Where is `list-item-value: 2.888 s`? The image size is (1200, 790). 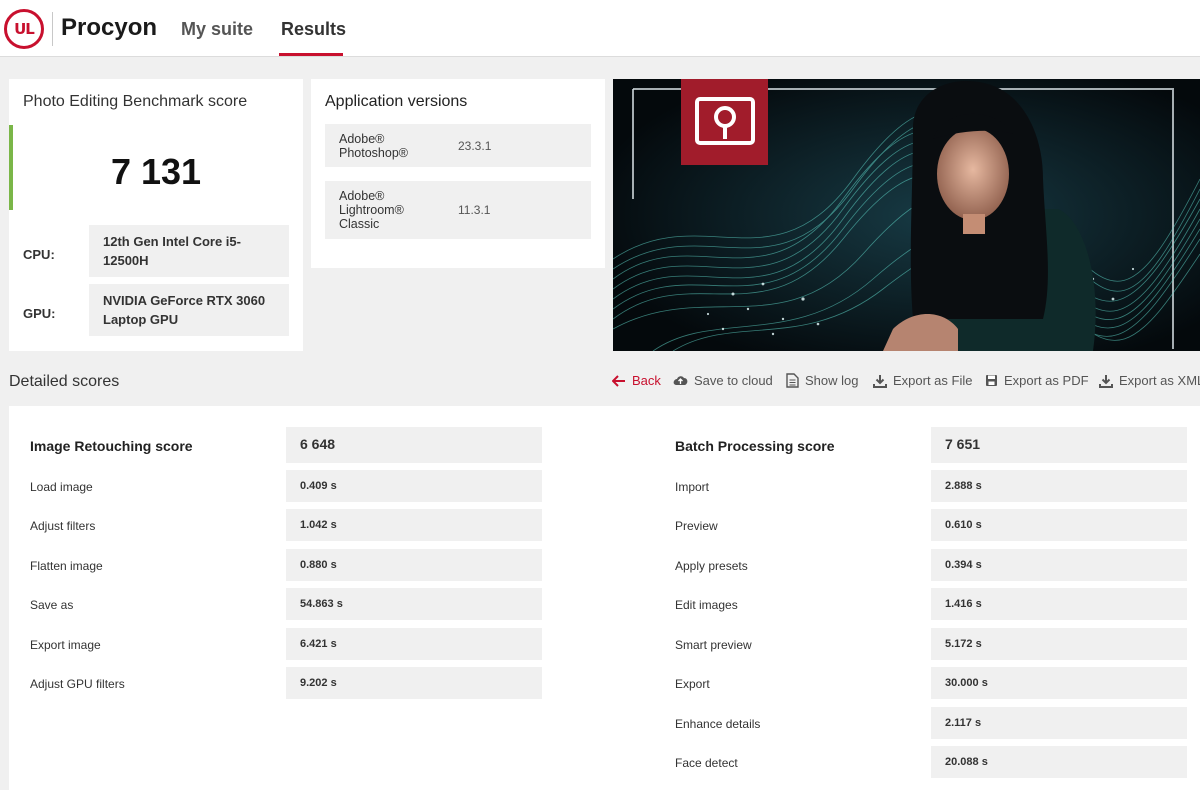 list-item-value: 2.888 s is located at coordinates (1059, 486).